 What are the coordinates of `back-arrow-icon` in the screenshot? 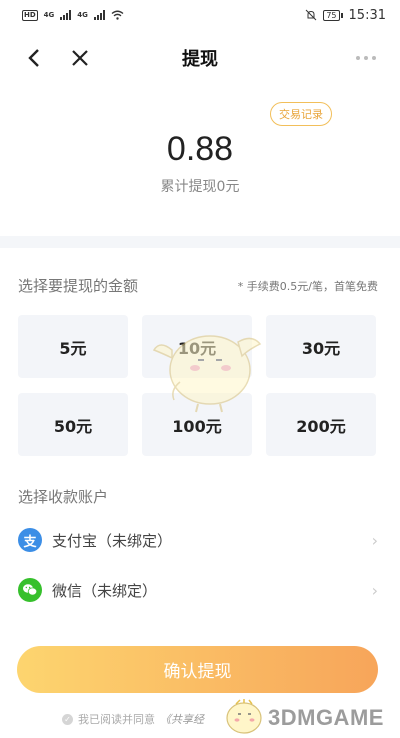 It's located at (33, 58).